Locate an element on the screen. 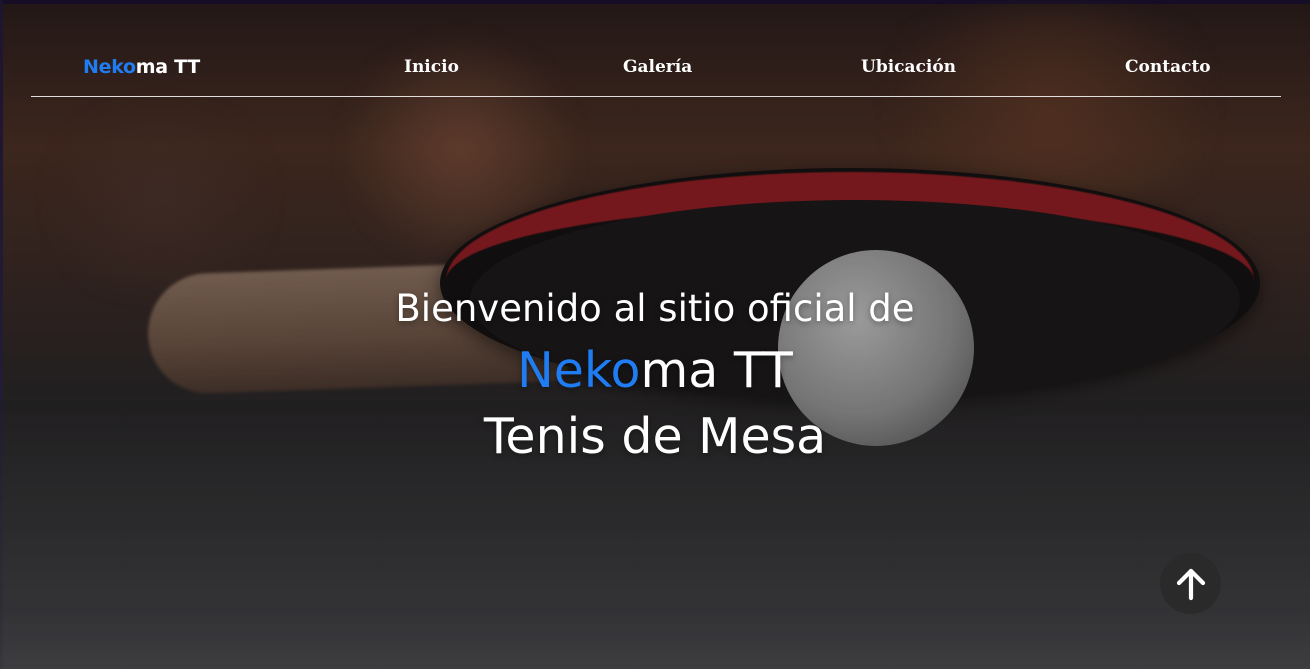 The image size is (1310, 669). scroll-to-top-button is located at coordinates (1190, 583).